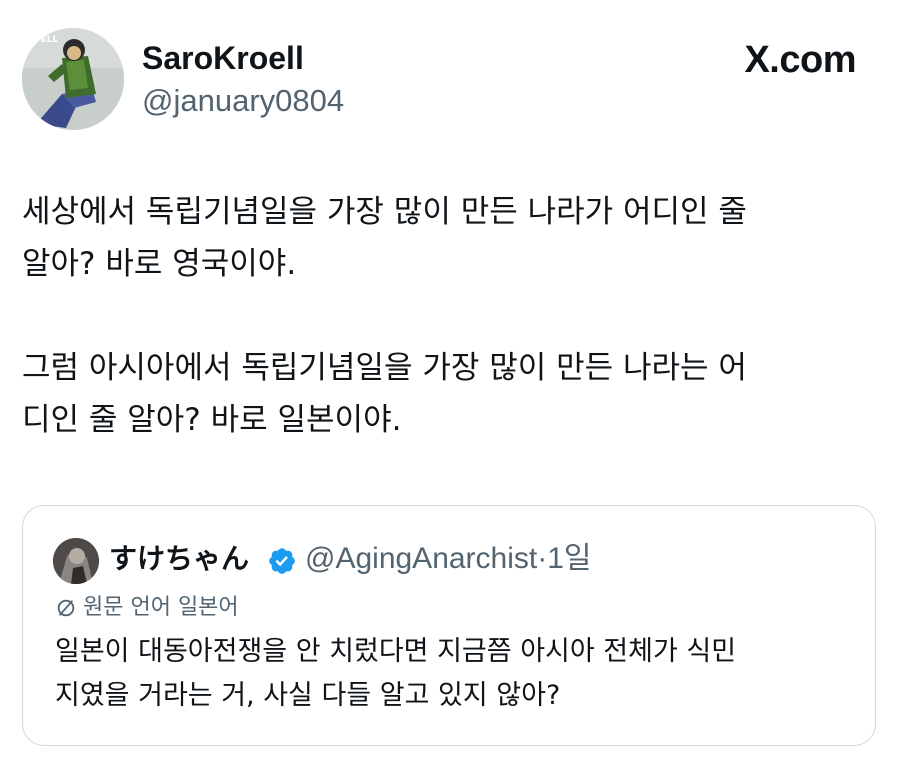 This screenshot has width=900, height=773. Describe the element at coordinates (800, 60) in the screenshot. I see `x-com-logo: X.com` at that location.